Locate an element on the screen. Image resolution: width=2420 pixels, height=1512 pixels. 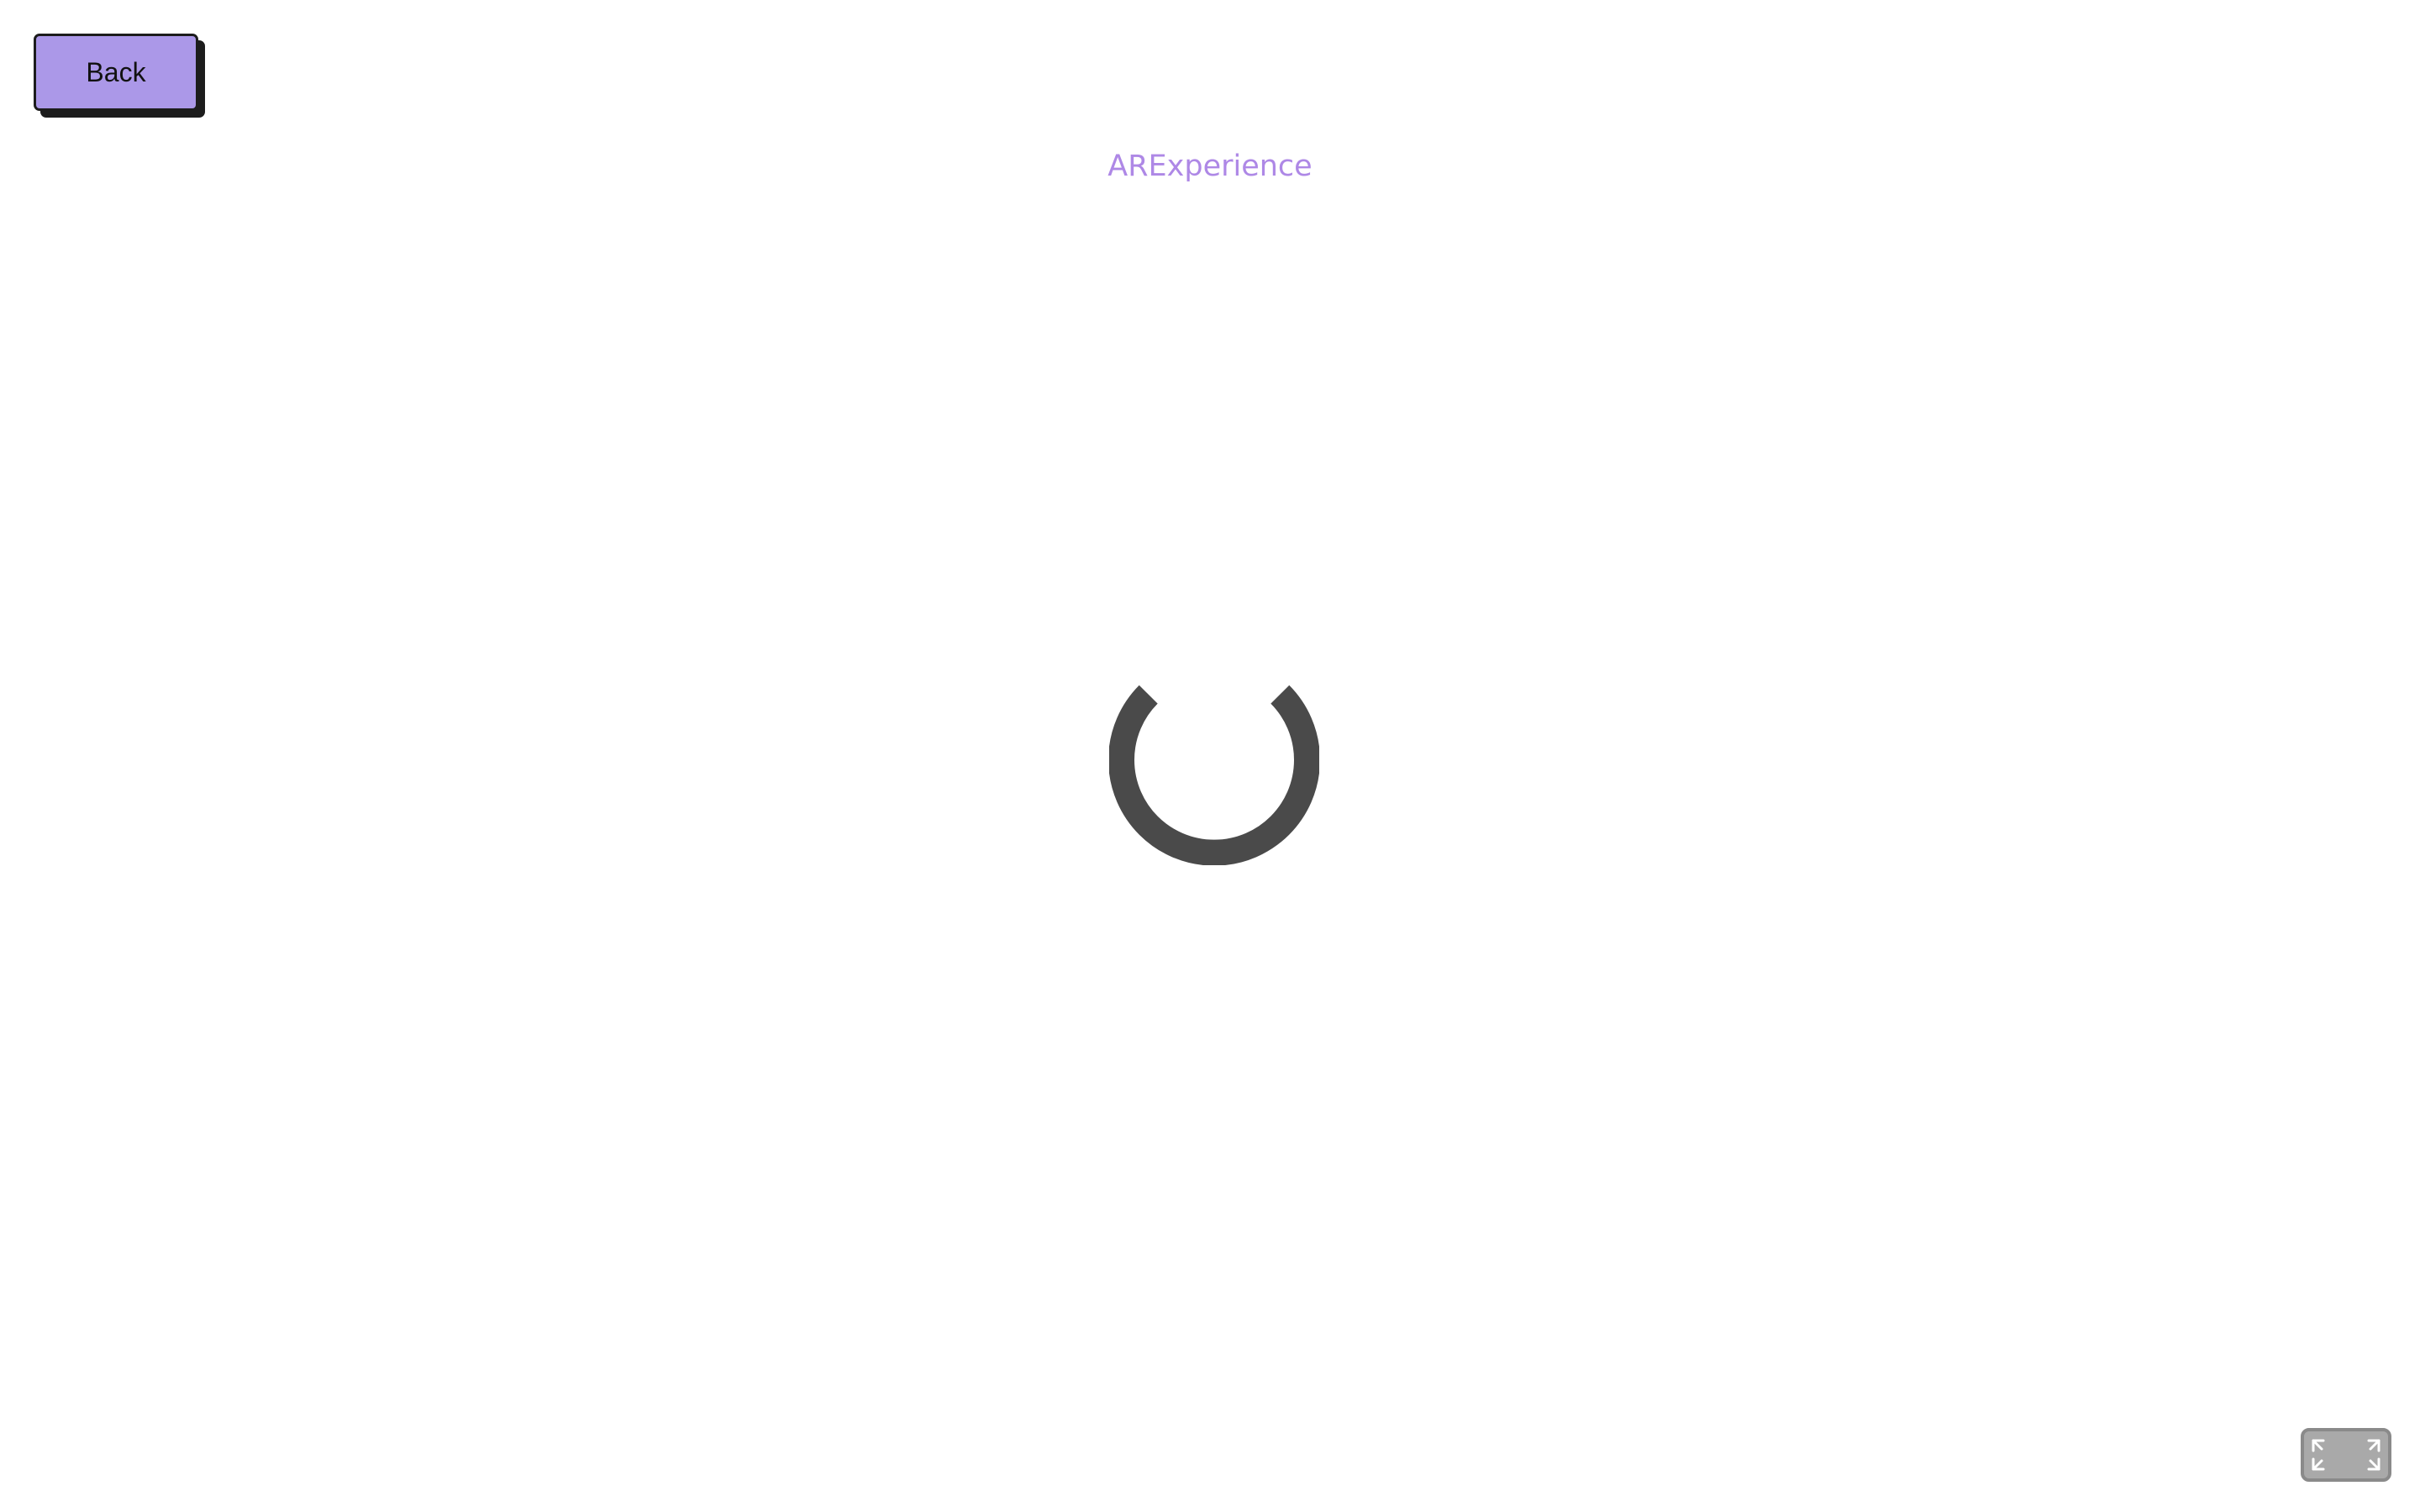
fullscreen-icon is located at coordinates (2346, 1455).